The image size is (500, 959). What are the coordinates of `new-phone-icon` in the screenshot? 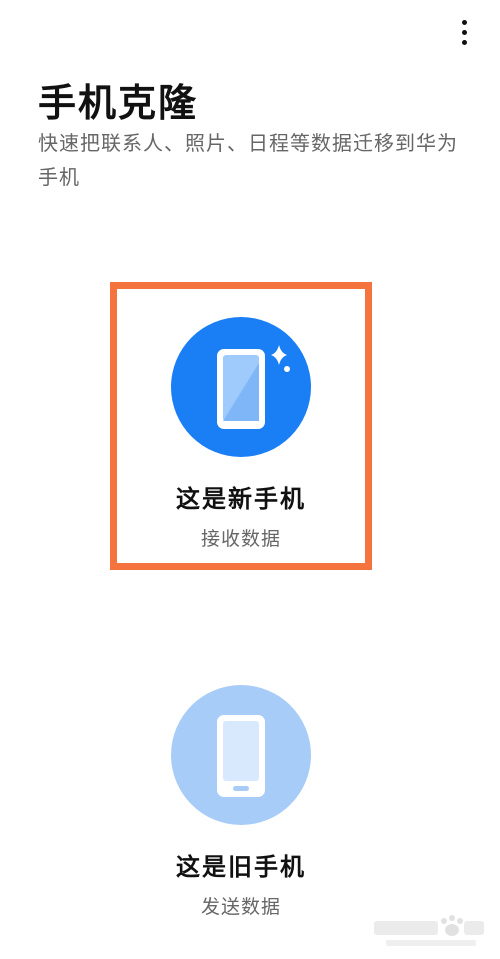 It's located at (253, 387).